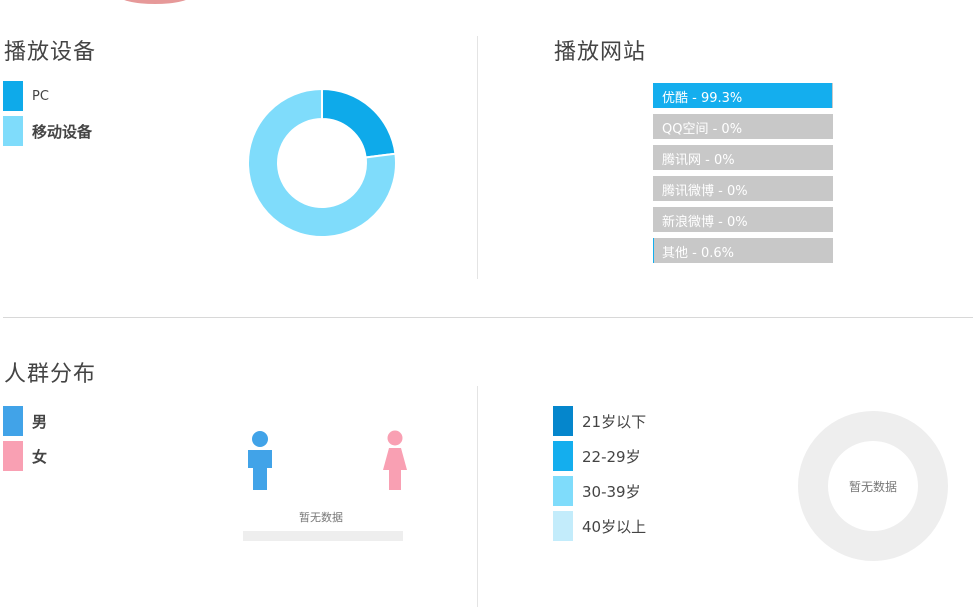 The height and width of the screenshot is (607, 976). I want to click on male-person-icon, so click(260, 460).